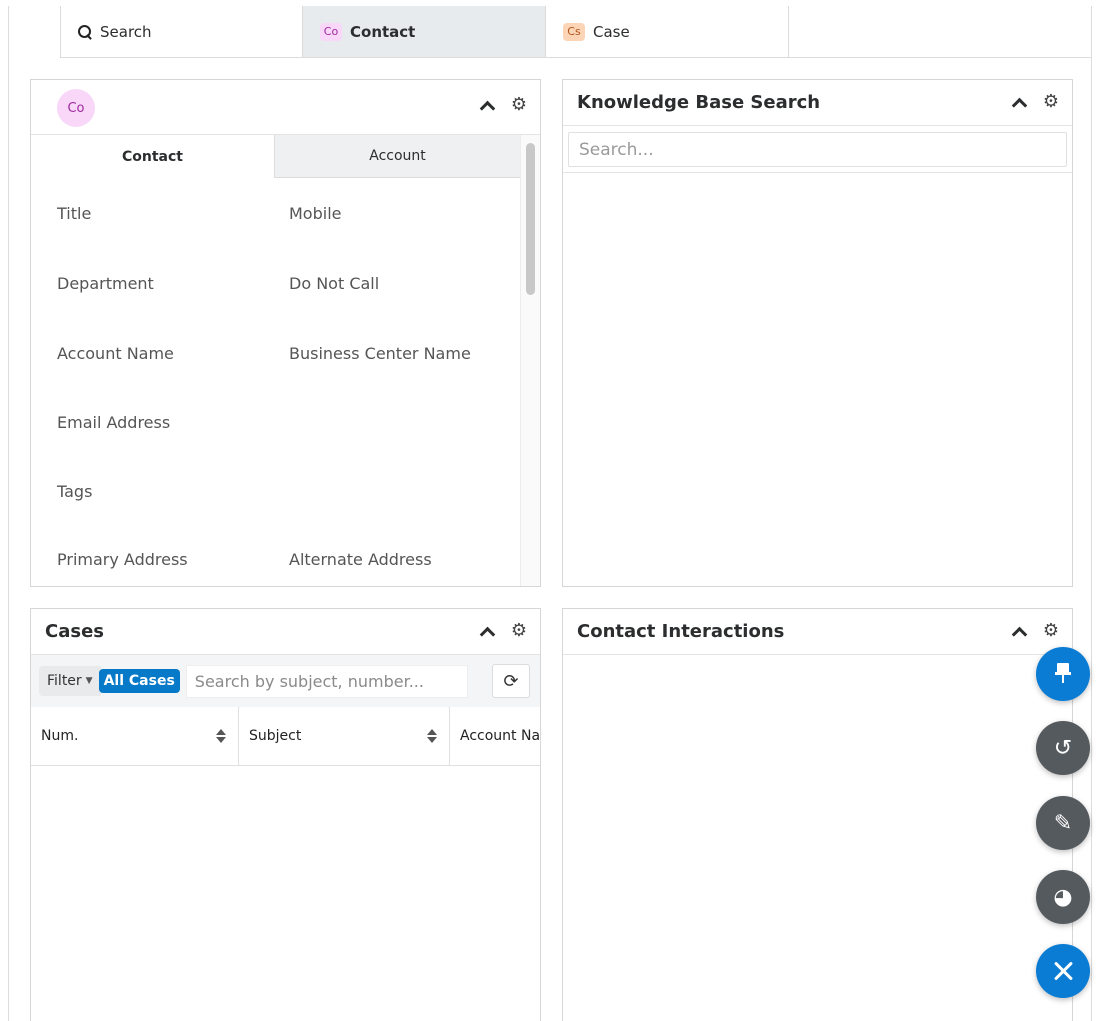  I want to click on cases-table-header: Num. Subject Account Na, so click(285, 736).